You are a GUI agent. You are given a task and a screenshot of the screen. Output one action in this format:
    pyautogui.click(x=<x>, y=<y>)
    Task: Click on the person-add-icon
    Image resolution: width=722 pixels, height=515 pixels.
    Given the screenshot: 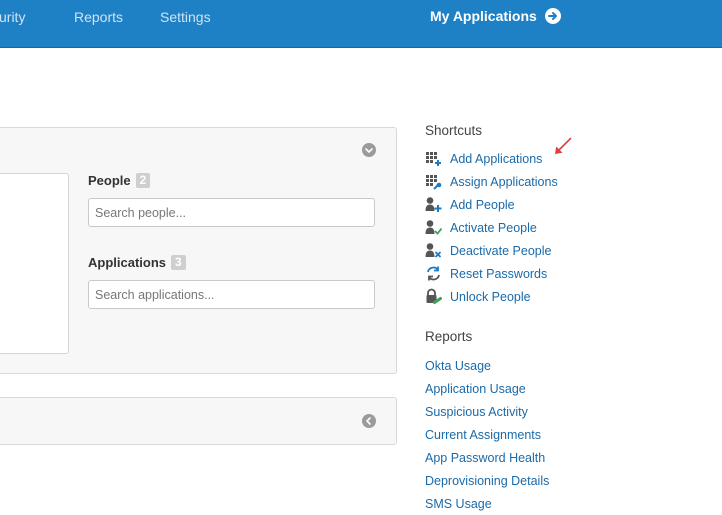 What is the action you would take?
    pyautogui.click(x=433, y=204)
    